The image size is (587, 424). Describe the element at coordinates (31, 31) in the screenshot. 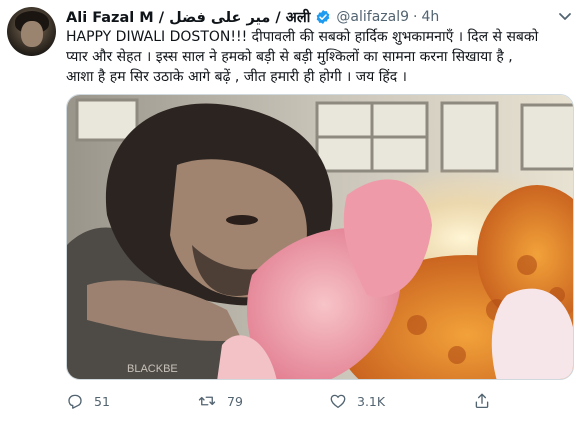

I see `avatar` at that location.